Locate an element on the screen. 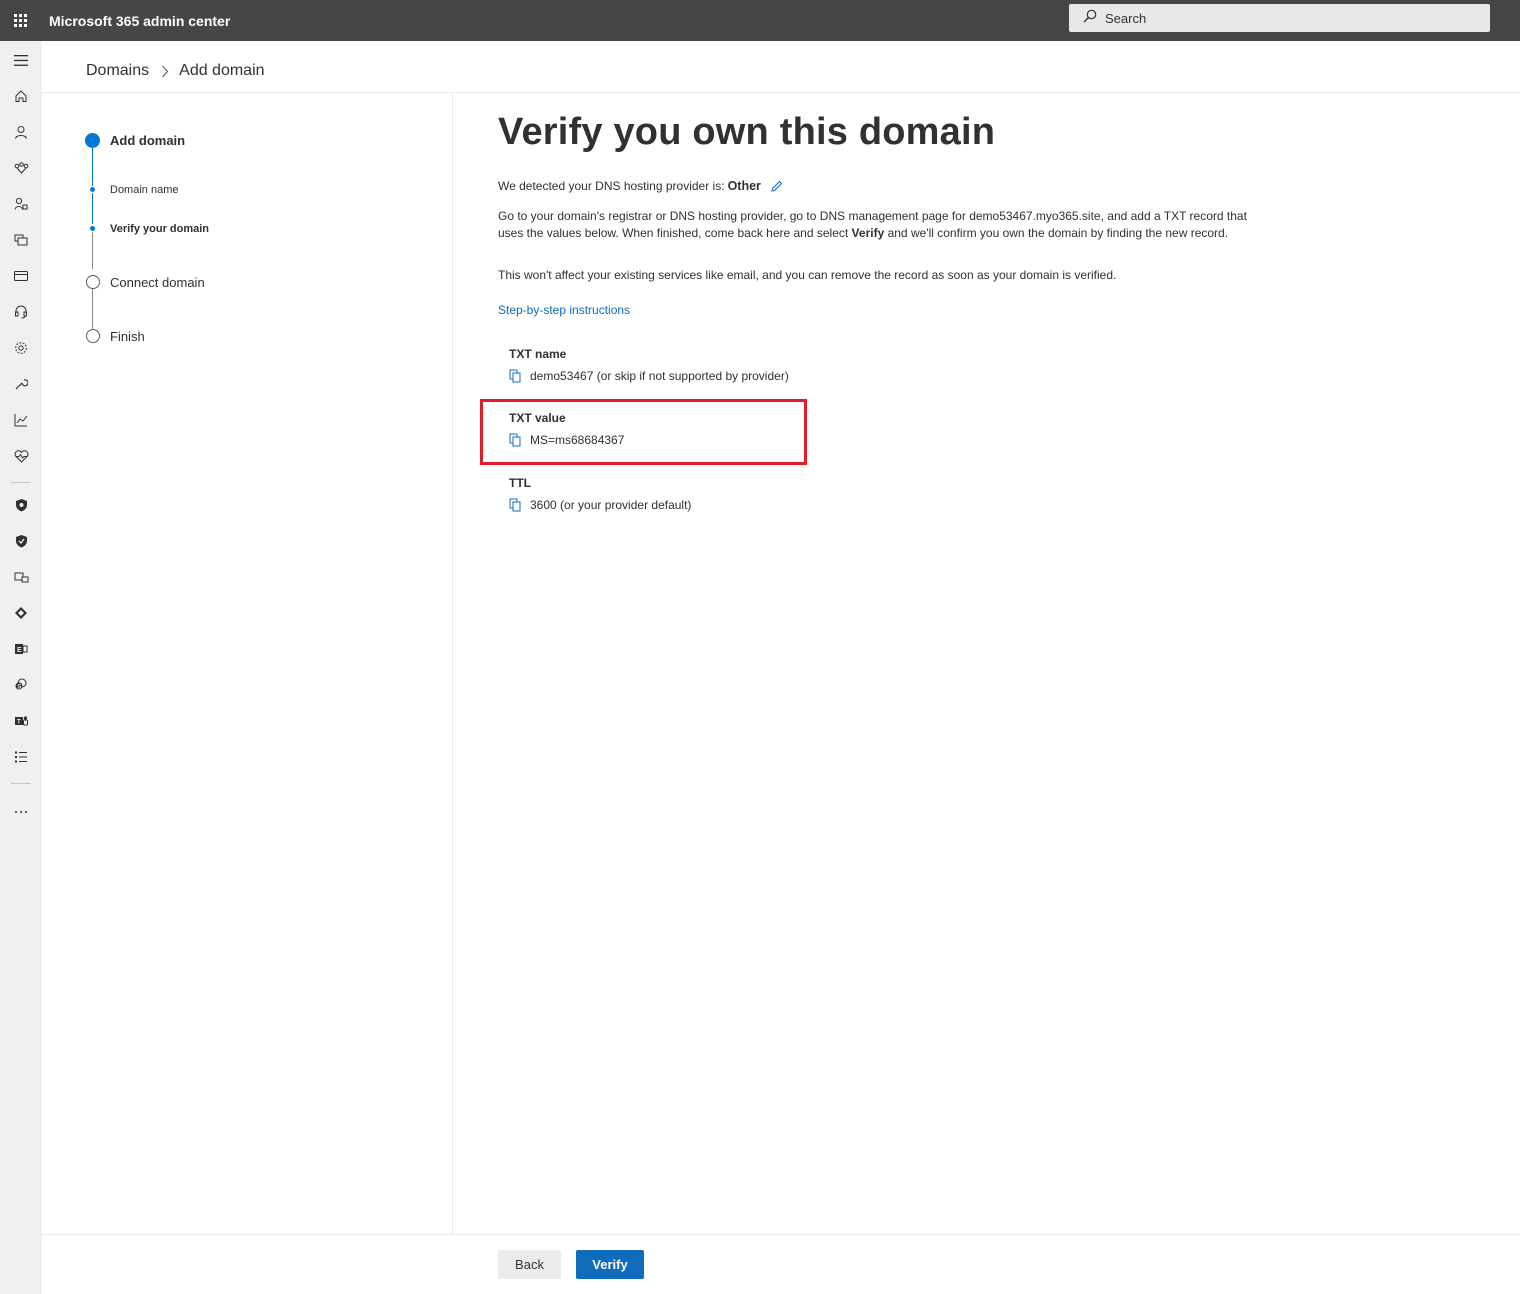 The height and width of the screenshot is (1294, 1520). health-icon is located at coordinates (21, 456).